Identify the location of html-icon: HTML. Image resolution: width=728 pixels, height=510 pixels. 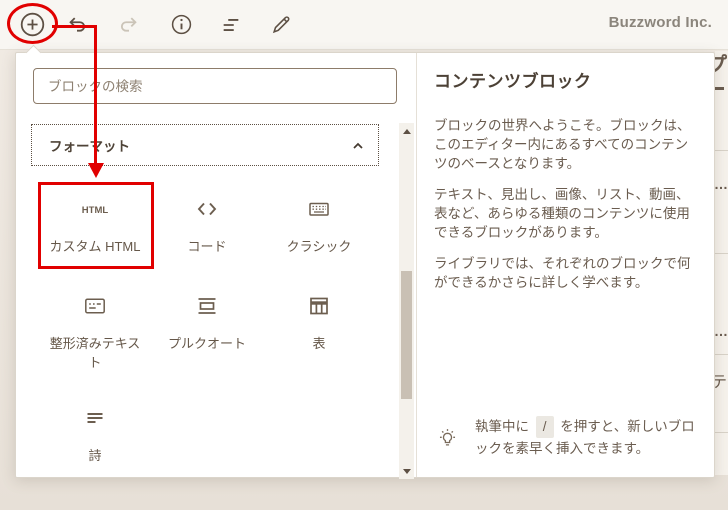
(95, 209).